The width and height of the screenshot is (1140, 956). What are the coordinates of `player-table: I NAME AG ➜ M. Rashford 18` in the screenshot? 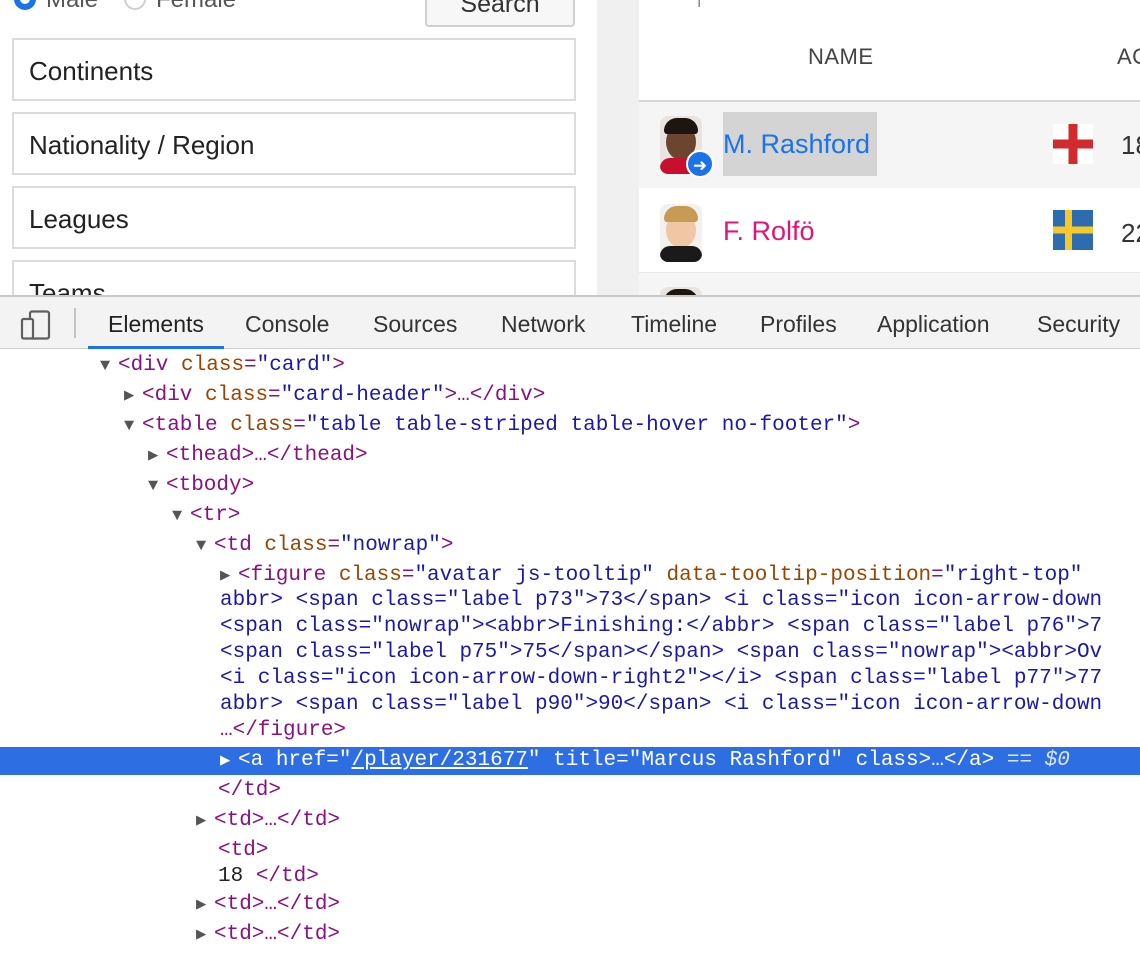 It's located at (889, 147).